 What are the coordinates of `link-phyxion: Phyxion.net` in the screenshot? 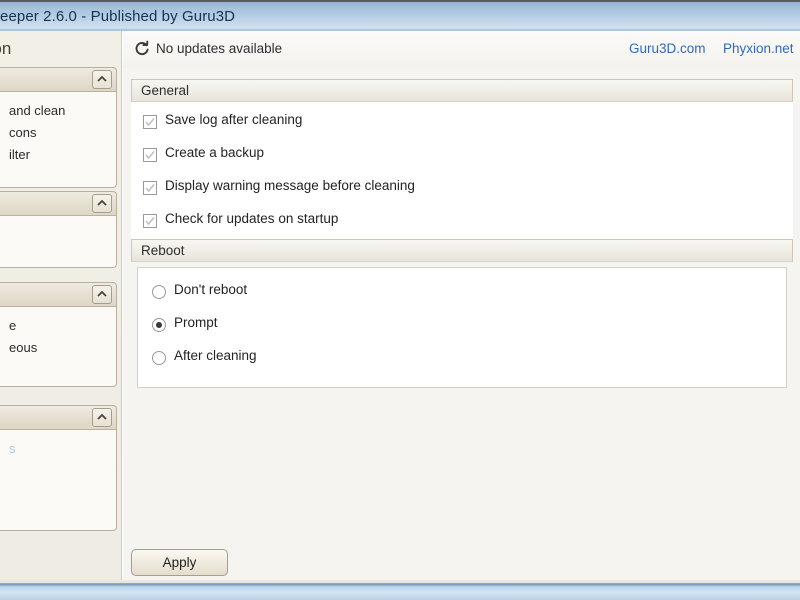 It's located at (758, 48).